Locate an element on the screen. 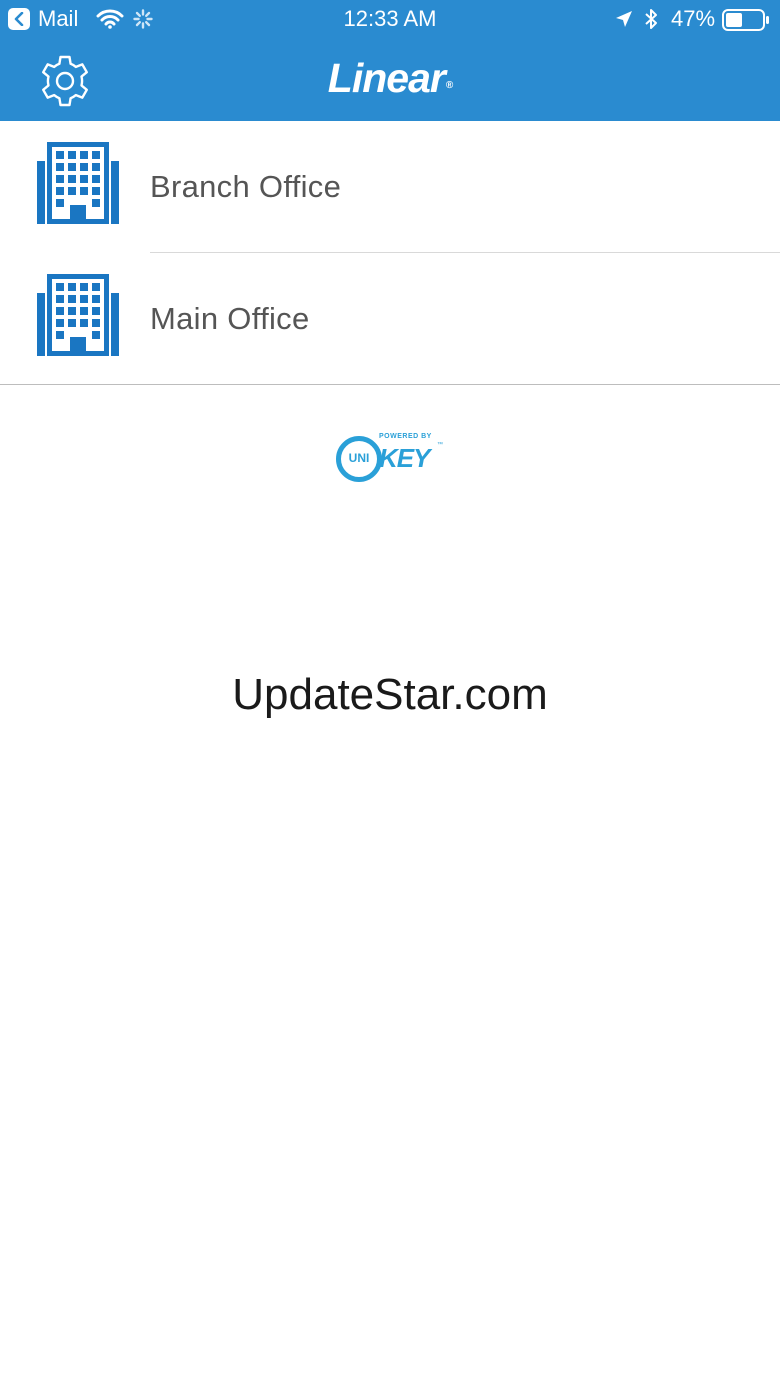  powered-by-text: POWERED BY is located at coordinates (405, 436).